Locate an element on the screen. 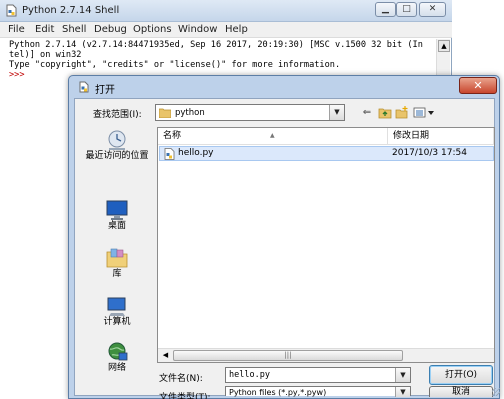 This screenshot has height=399, width=504. place-libraries: 库 is located at coordinates (117, 265).